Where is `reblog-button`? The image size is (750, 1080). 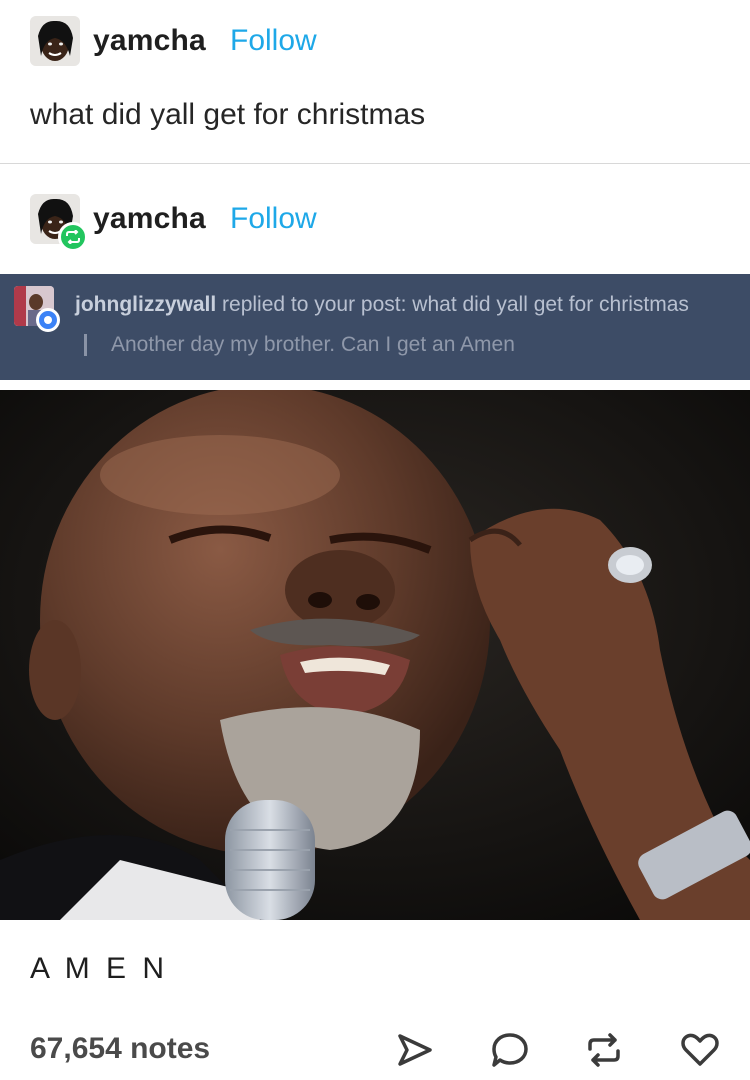
reblog-button is located at coordinates (604, 1050).